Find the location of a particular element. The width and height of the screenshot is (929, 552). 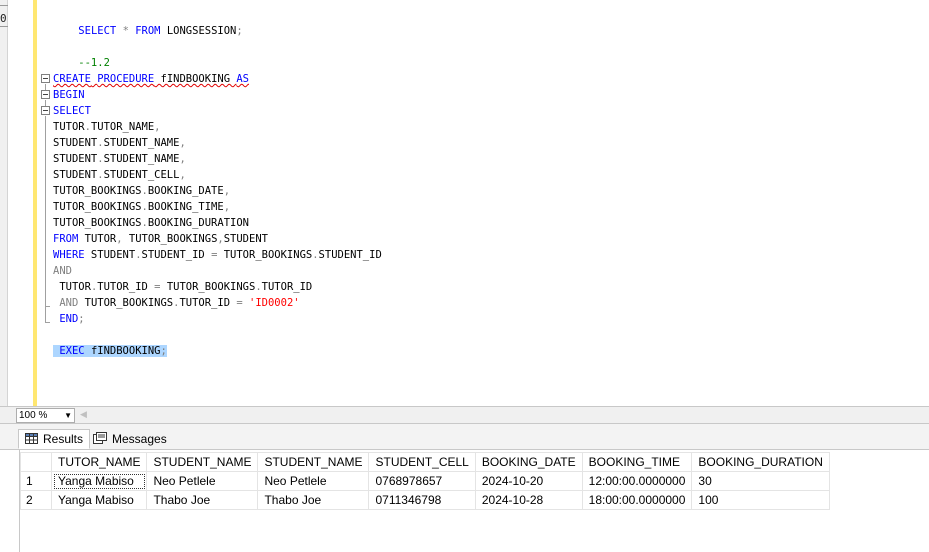

code-token: BOOKING_DATE is located at coordinates (185, 191).